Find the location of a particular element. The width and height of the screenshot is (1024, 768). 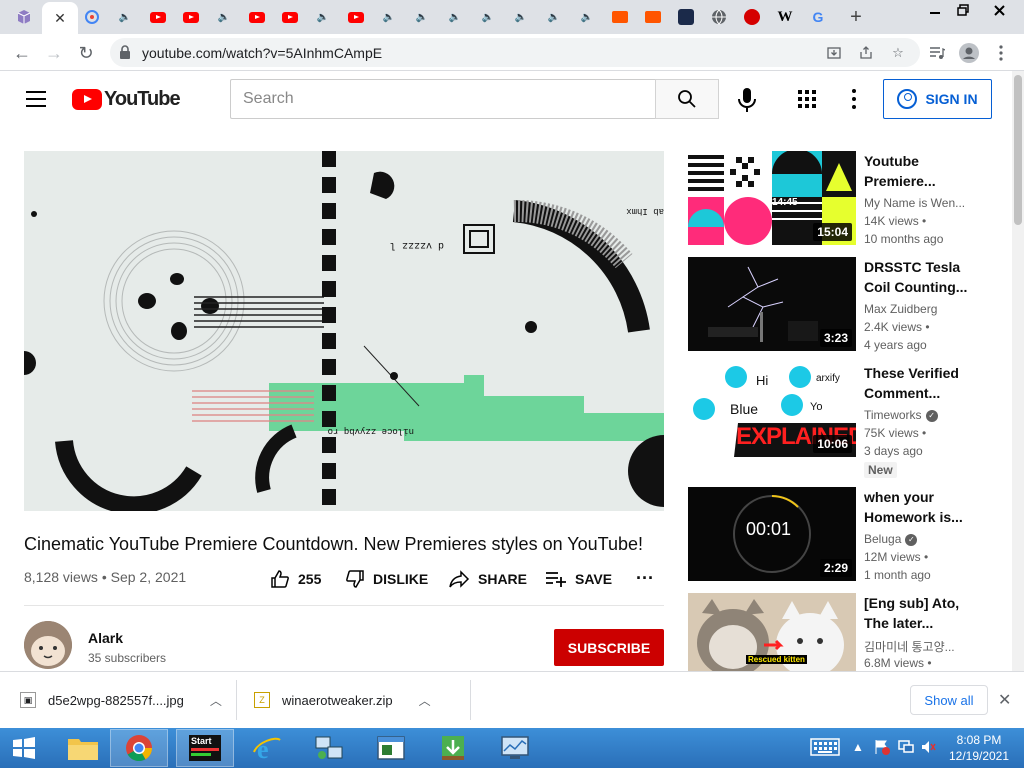

tab-7: 🔈 is located at coordinates (224, 17).